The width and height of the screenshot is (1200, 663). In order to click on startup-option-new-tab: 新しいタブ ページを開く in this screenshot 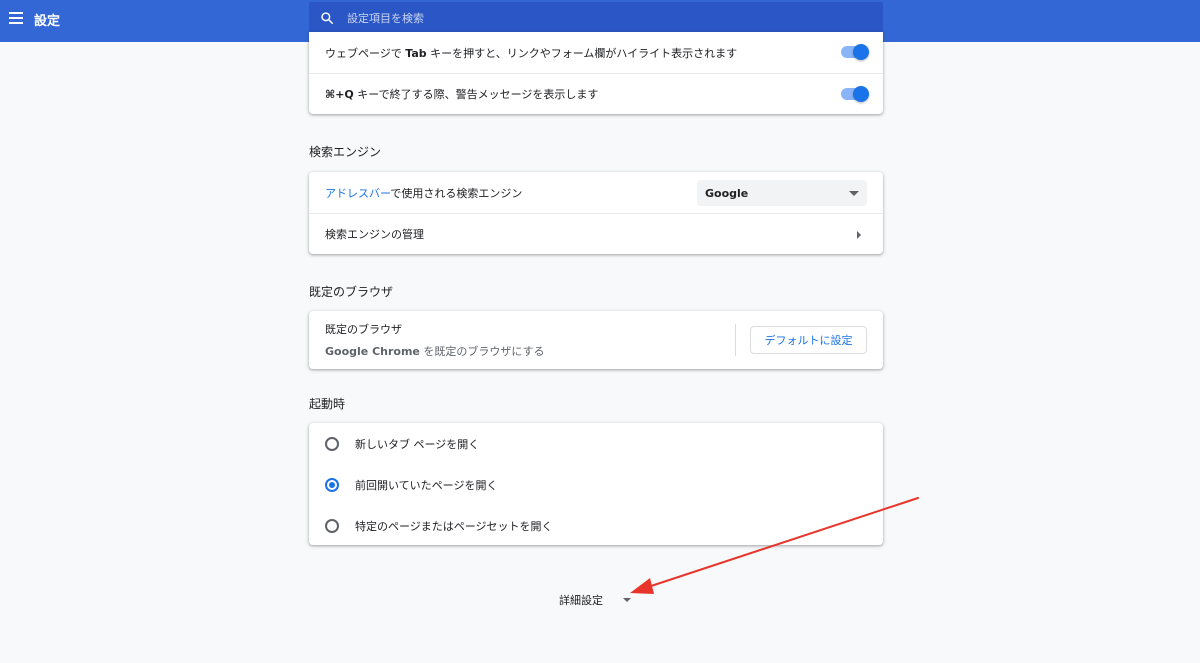, I will do `click(596, 443)`.